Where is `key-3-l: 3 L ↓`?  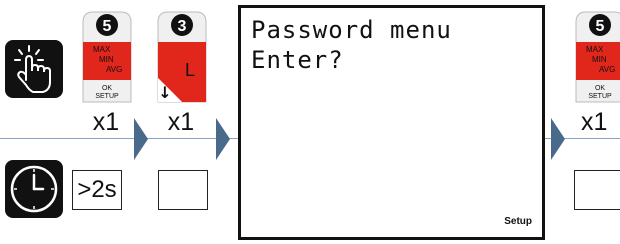
key-3-l: 3 L ↓ is located at coordinates (182, 56).